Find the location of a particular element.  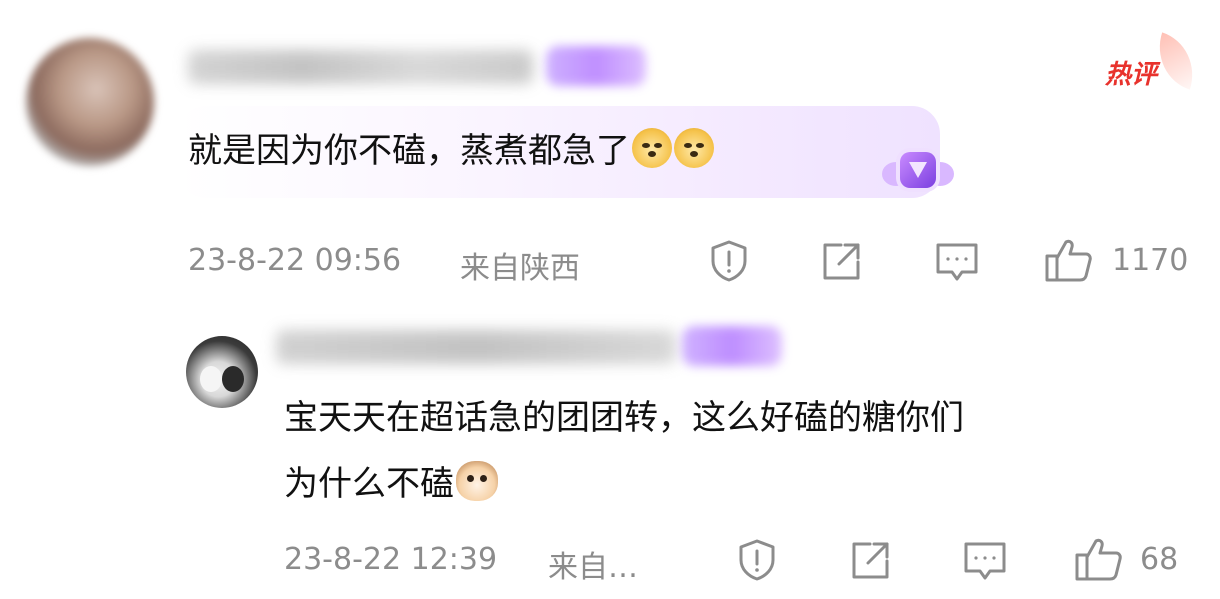

comment-location: 来自陕西 is located at coordinates (520, 268).